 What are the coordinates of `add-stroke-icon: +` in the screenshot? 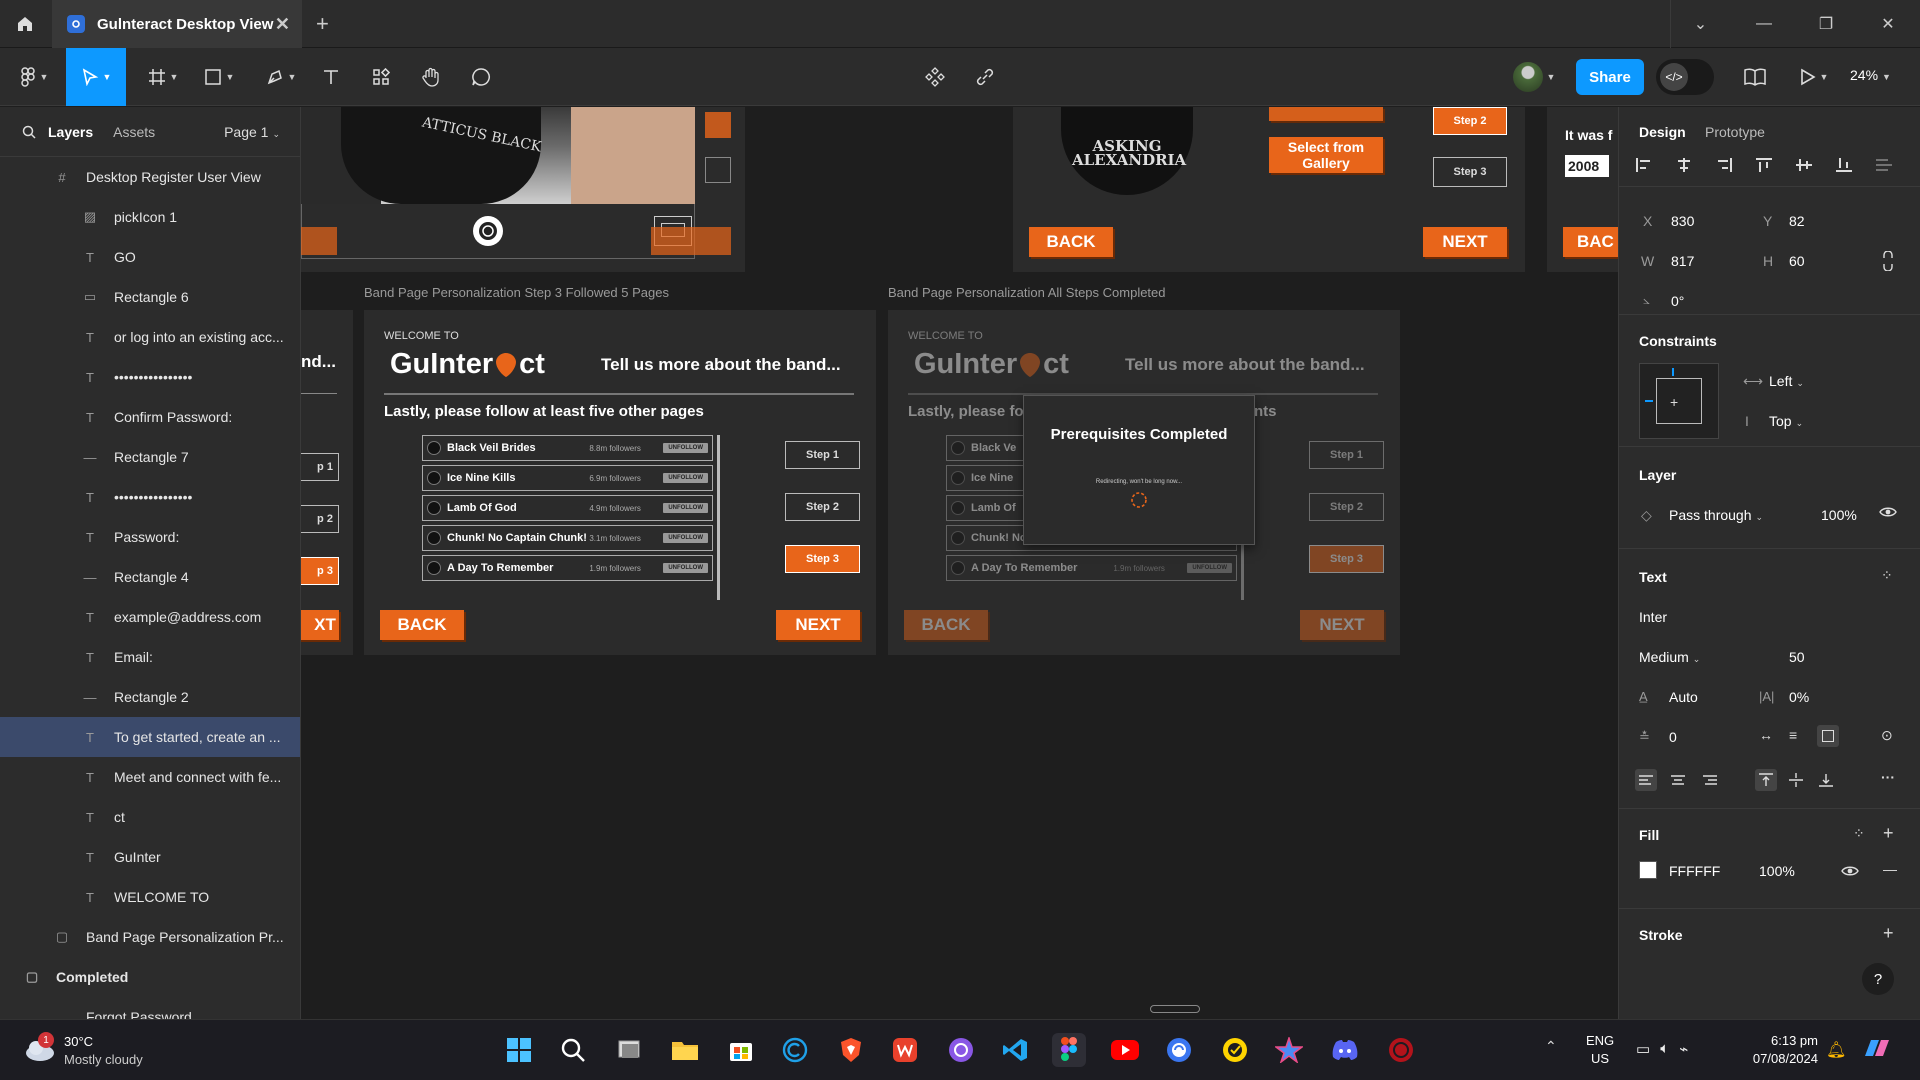 It's located at (1888, 933).